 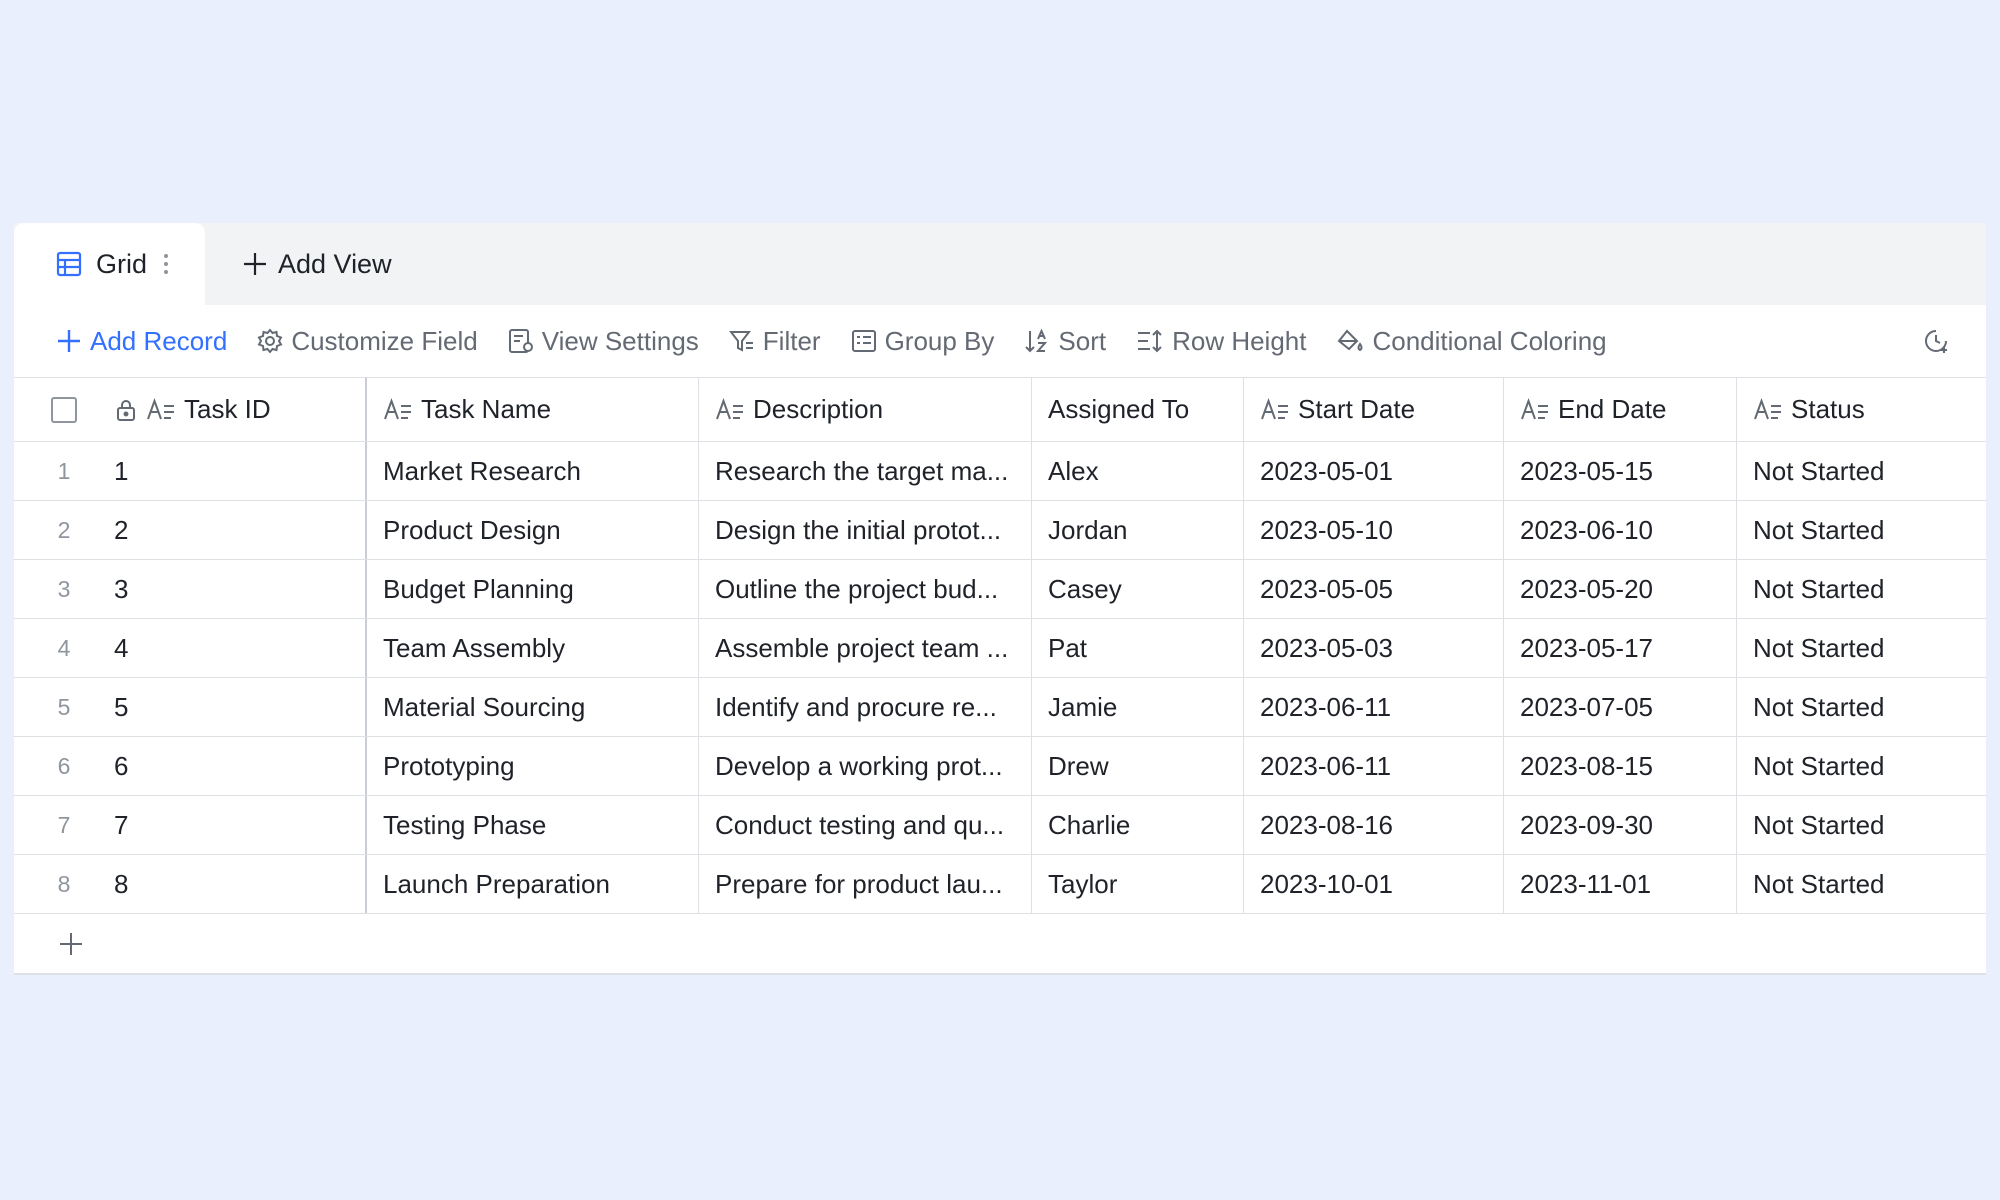 I want to click on header-task-name-label: Task Name, so click(x=486, y=409).